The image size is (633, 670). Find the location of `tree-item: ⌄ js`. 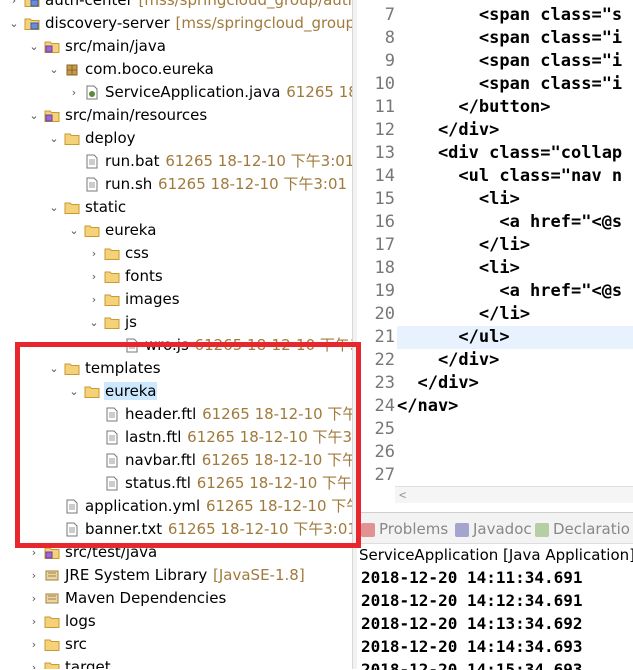

tree-item: ⌄ js is located at coordinates (176, 322).